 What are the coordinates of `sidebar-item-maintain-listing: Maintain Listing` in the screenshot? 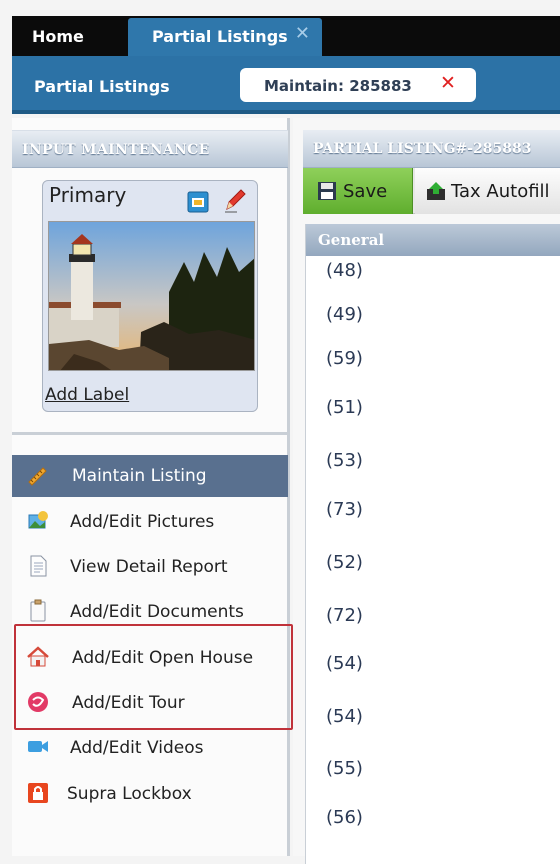 It's located at (150, 476).